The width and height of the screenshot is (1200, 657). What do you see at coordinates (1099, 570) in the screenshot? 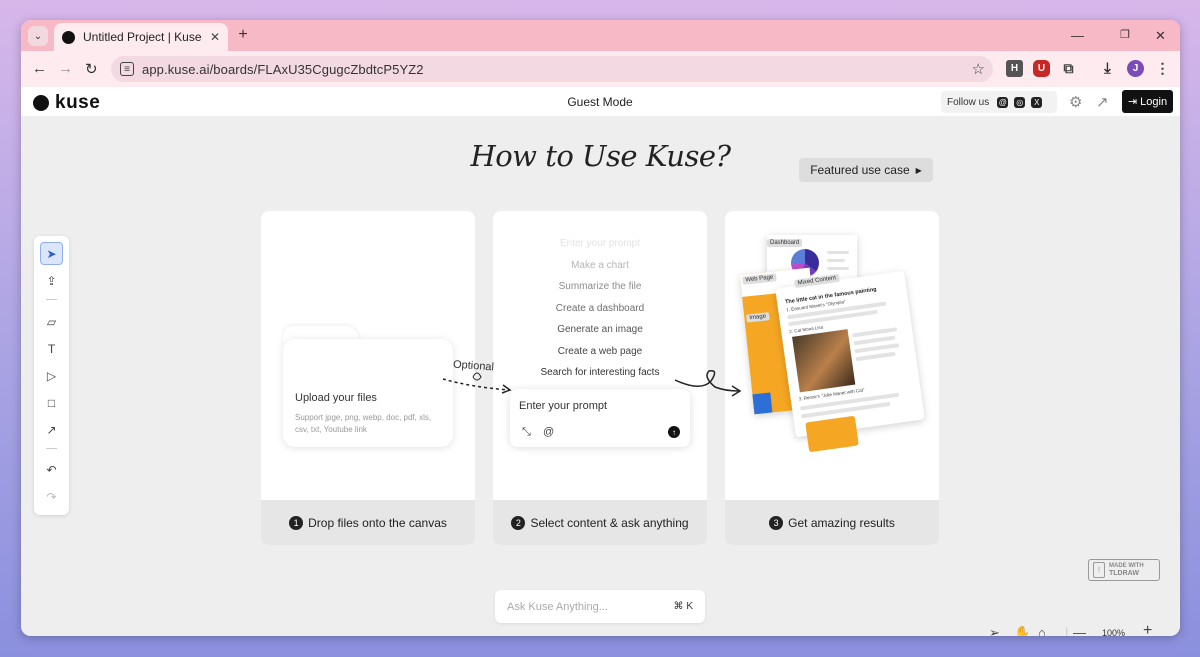
I see `tldraw-logo-icon: !` at bounding box center [1099, 570].